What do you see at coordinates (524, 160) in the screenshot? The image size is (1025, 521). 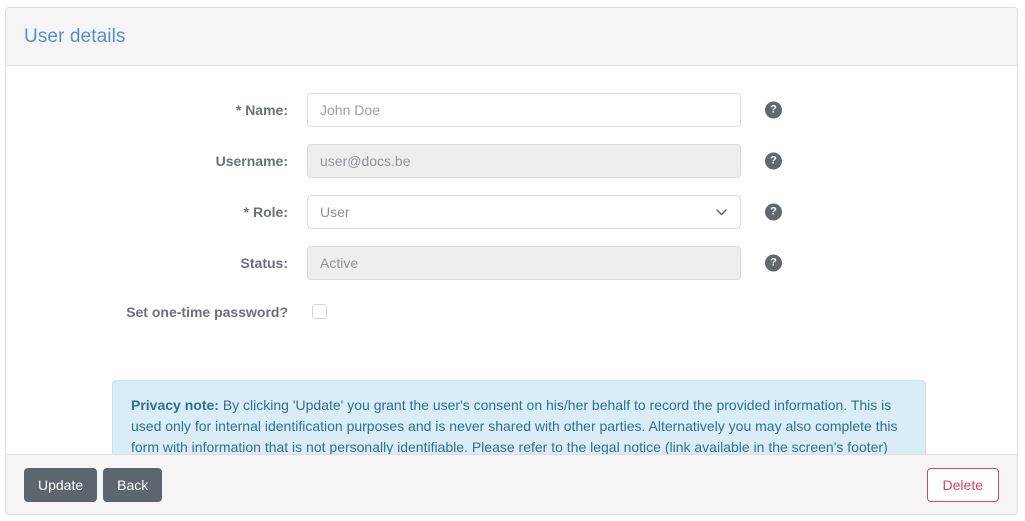 I see `username-input` at bounding box center [524, 160].